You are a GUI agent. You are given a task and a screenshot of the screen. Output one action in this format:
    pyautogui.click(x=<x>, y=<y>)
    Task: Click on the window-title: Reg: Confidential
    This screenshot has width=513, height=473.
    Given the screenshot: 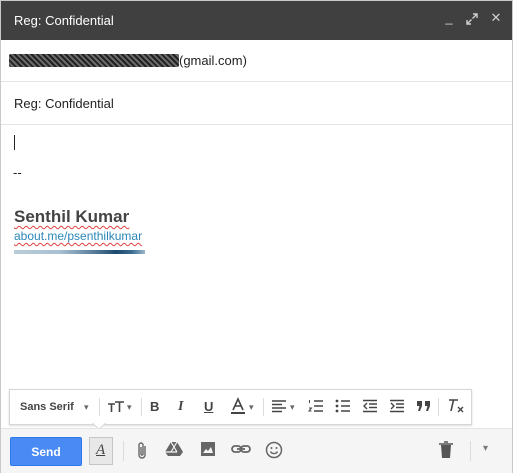 What is the action you would take?
    pyautogui.click(x=64, y=20)
    